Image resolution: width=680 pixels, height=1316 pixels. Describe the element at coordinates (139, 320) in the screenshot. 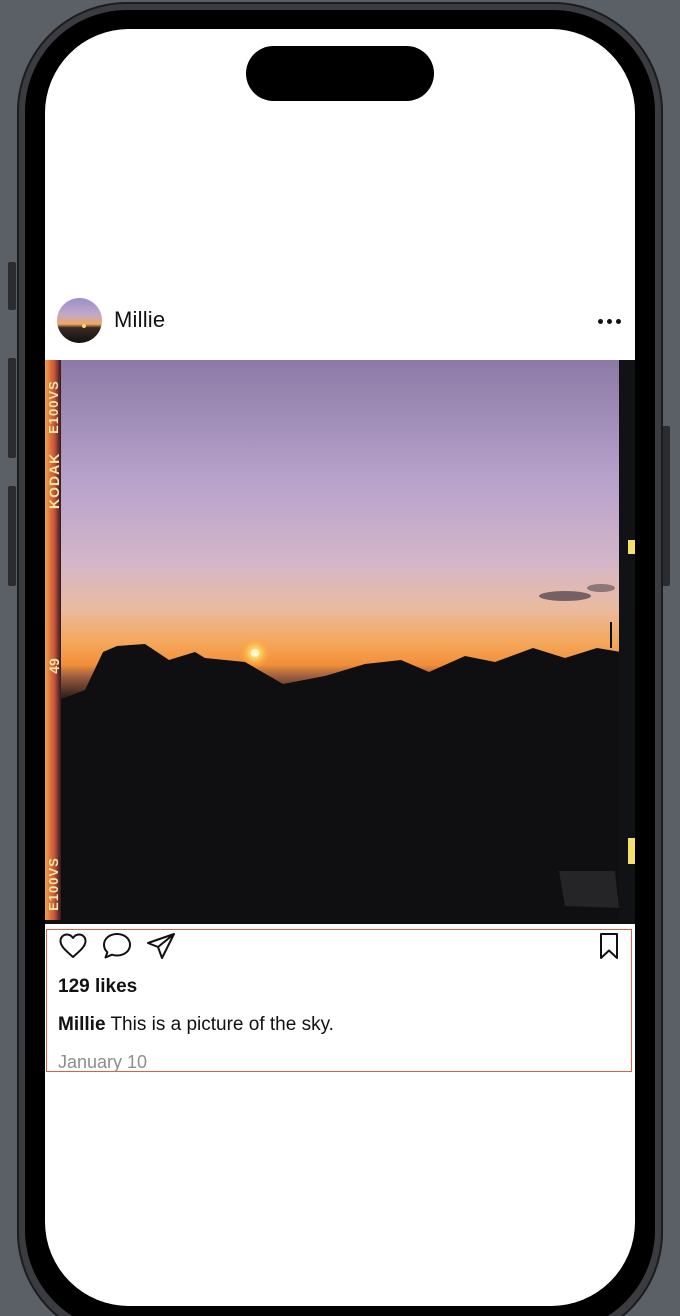

I see `post-username: Millie` at that location.